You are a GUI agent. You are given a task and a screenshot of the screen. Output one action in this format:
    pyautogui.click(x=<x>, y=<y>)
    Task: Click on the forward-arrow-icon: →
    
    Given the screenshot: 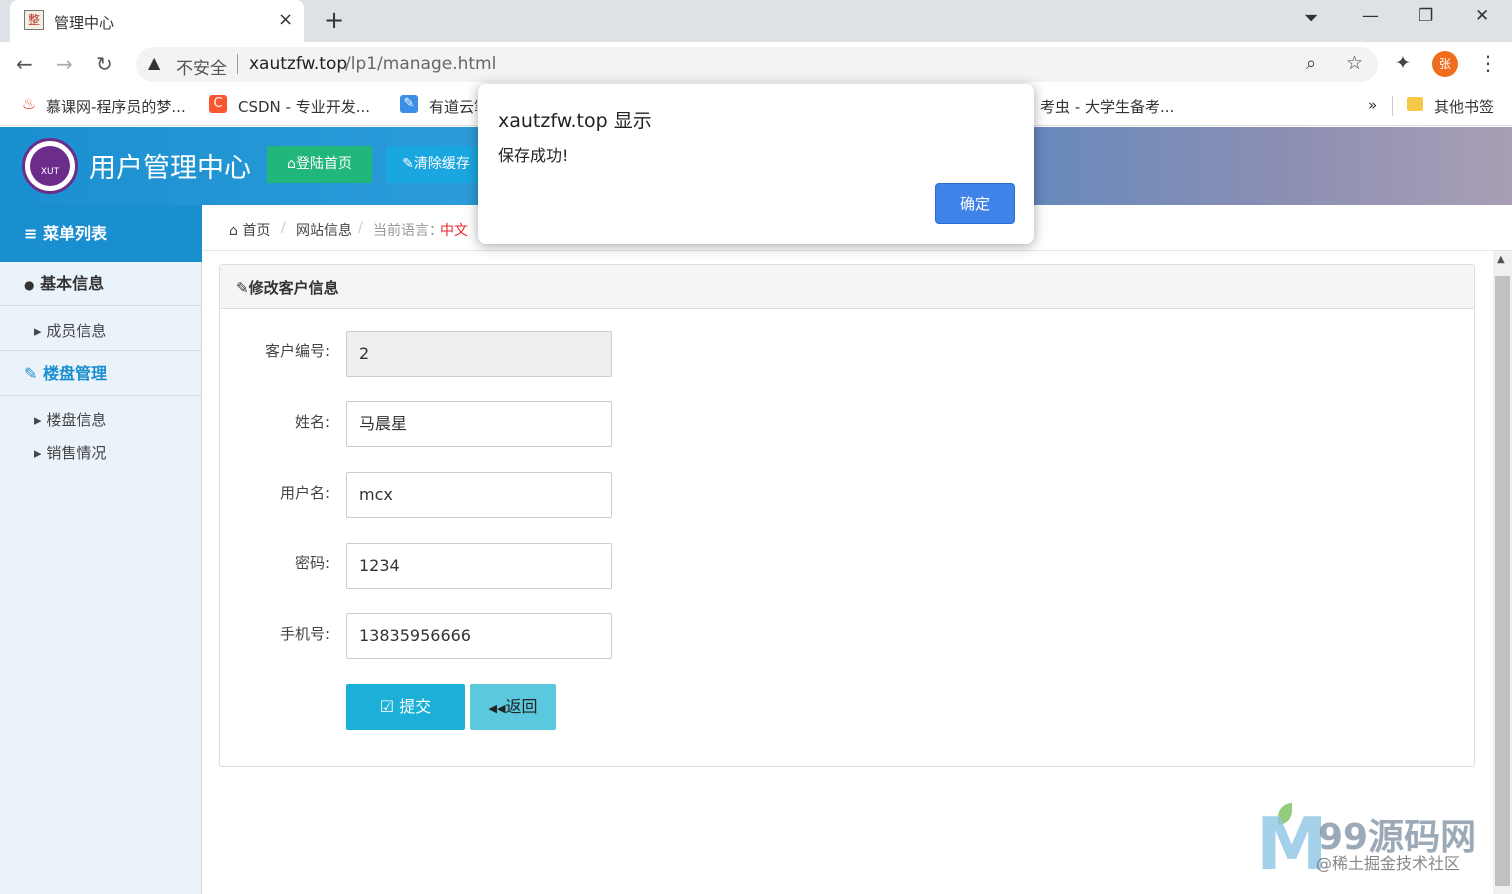 What is the action you would take?
    pyautogui.click(x=64, y=64)
    